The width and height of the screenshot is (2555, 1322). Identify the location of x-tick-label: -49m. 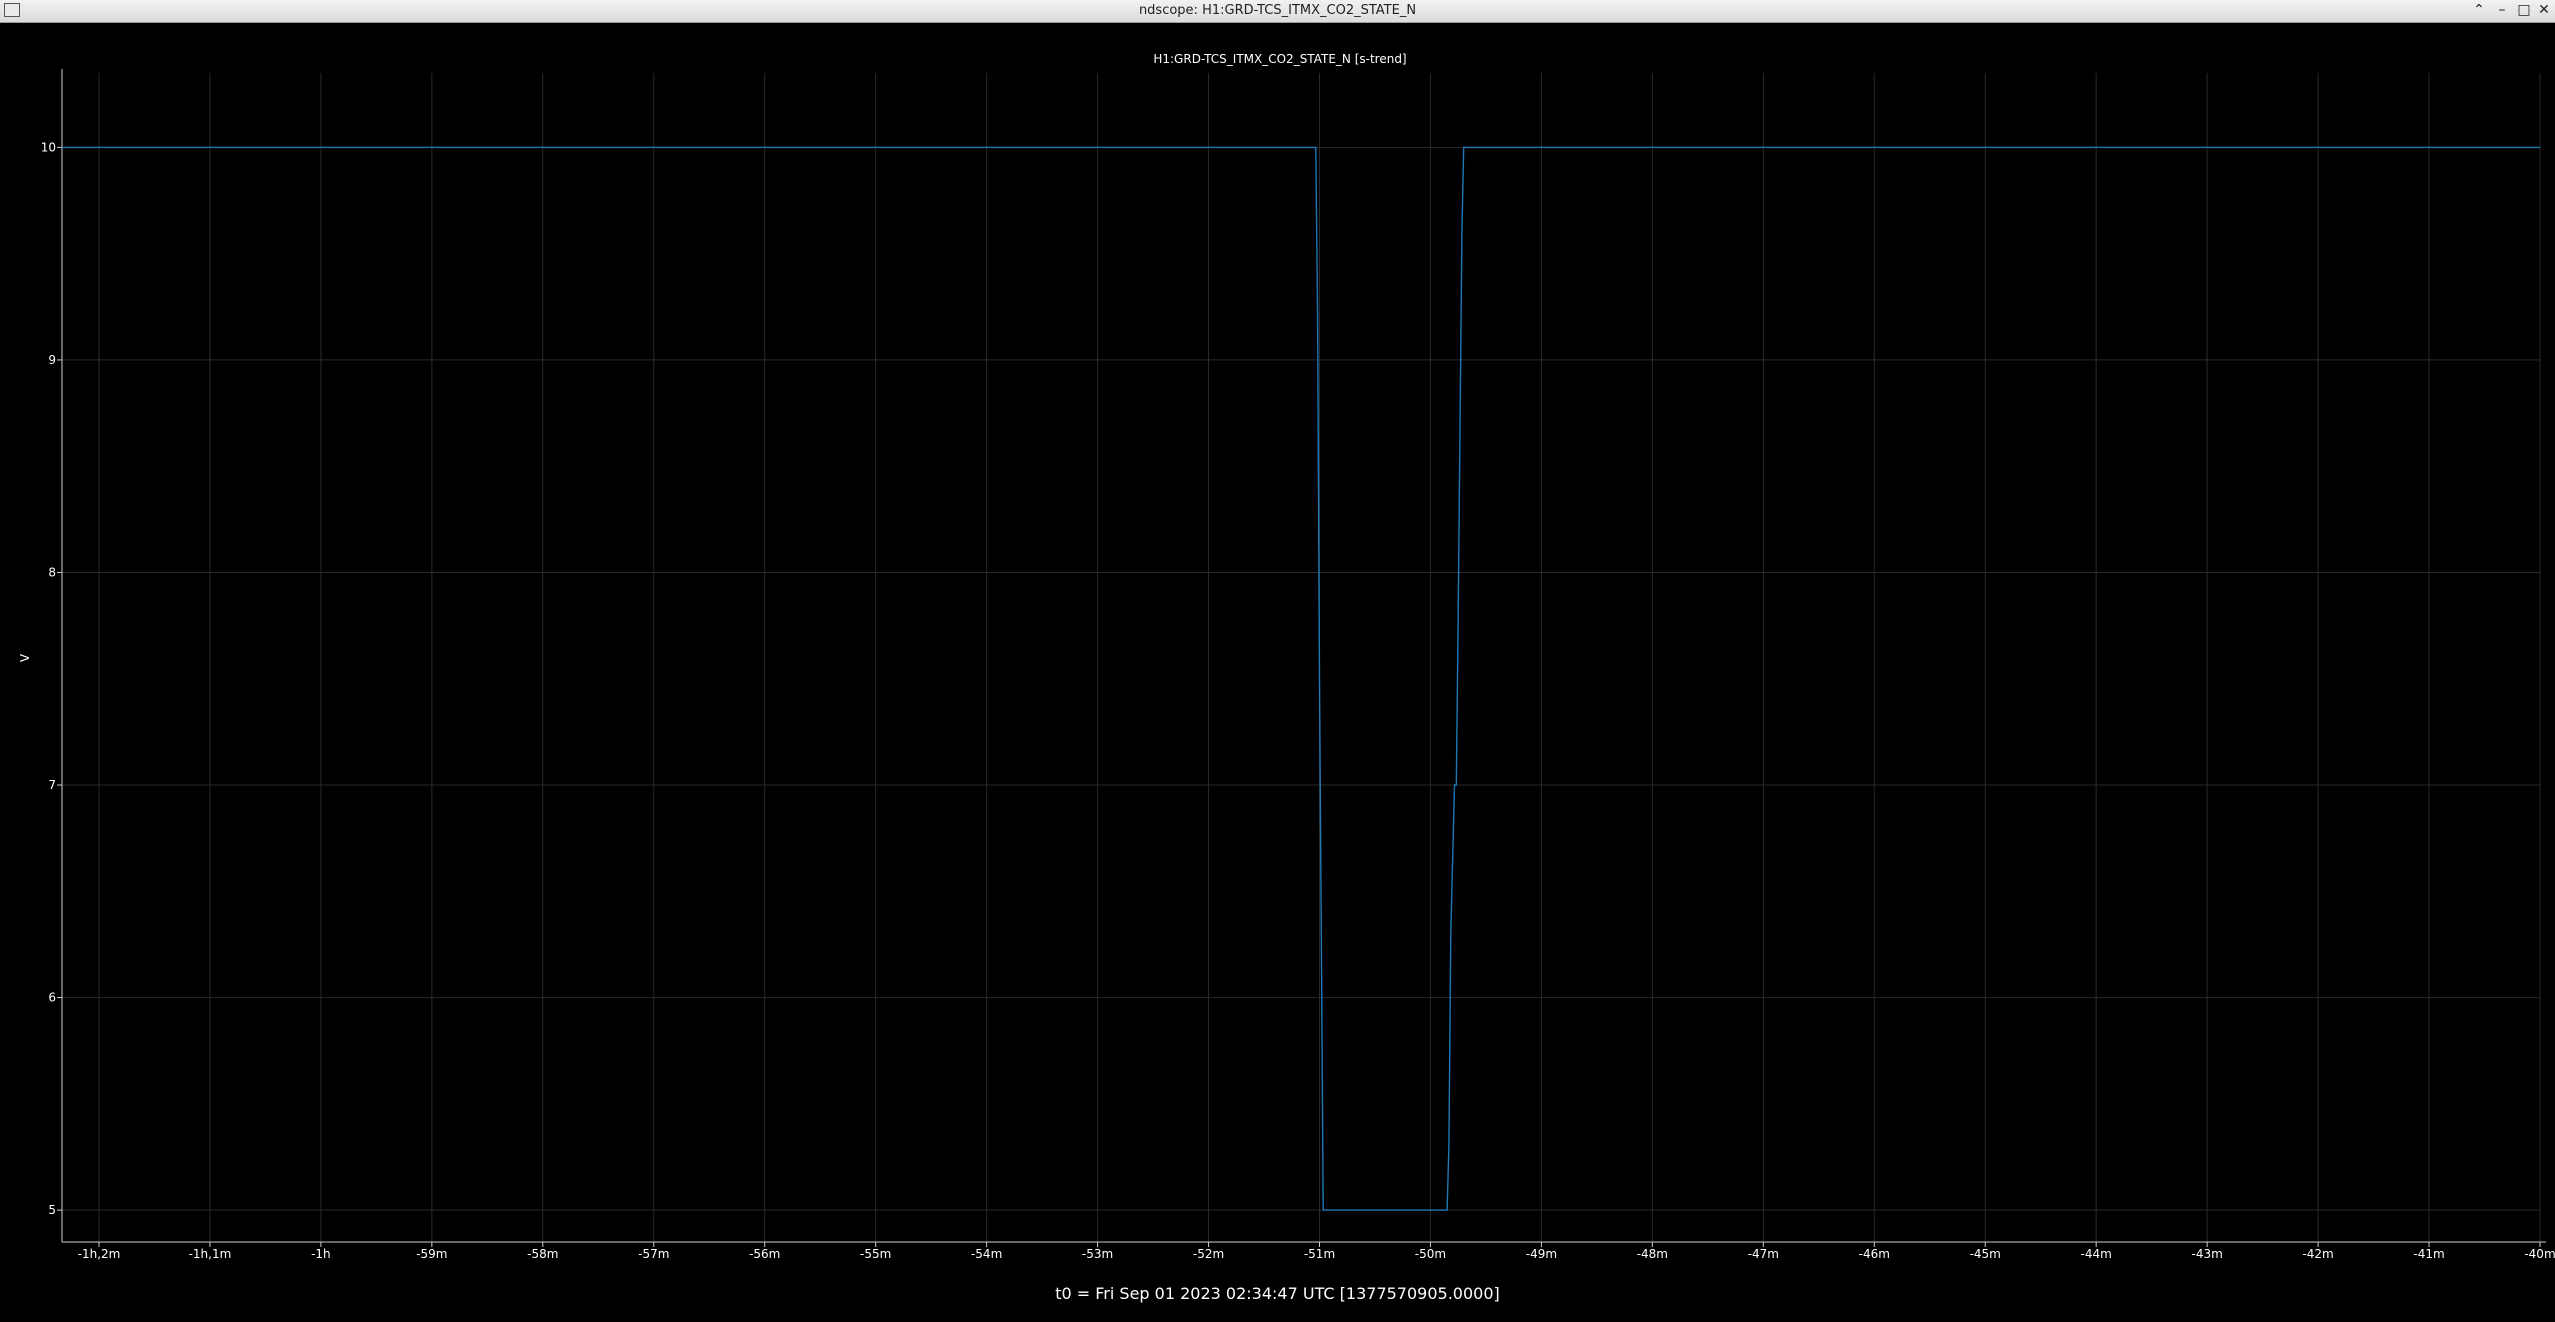
(1541, 1254).